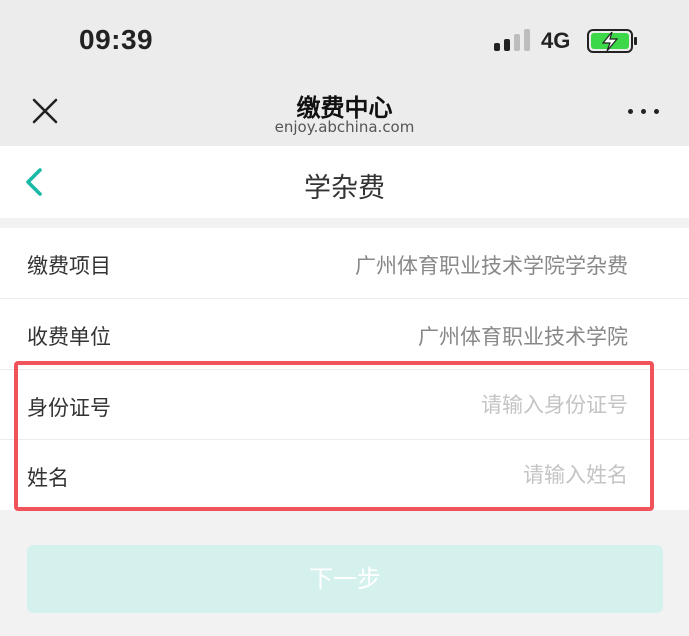 This screenshot has height=636, width=689. Describe the element at coordinates (345, 579) in the screenshot. I see `next-button: 下一步` at that location.